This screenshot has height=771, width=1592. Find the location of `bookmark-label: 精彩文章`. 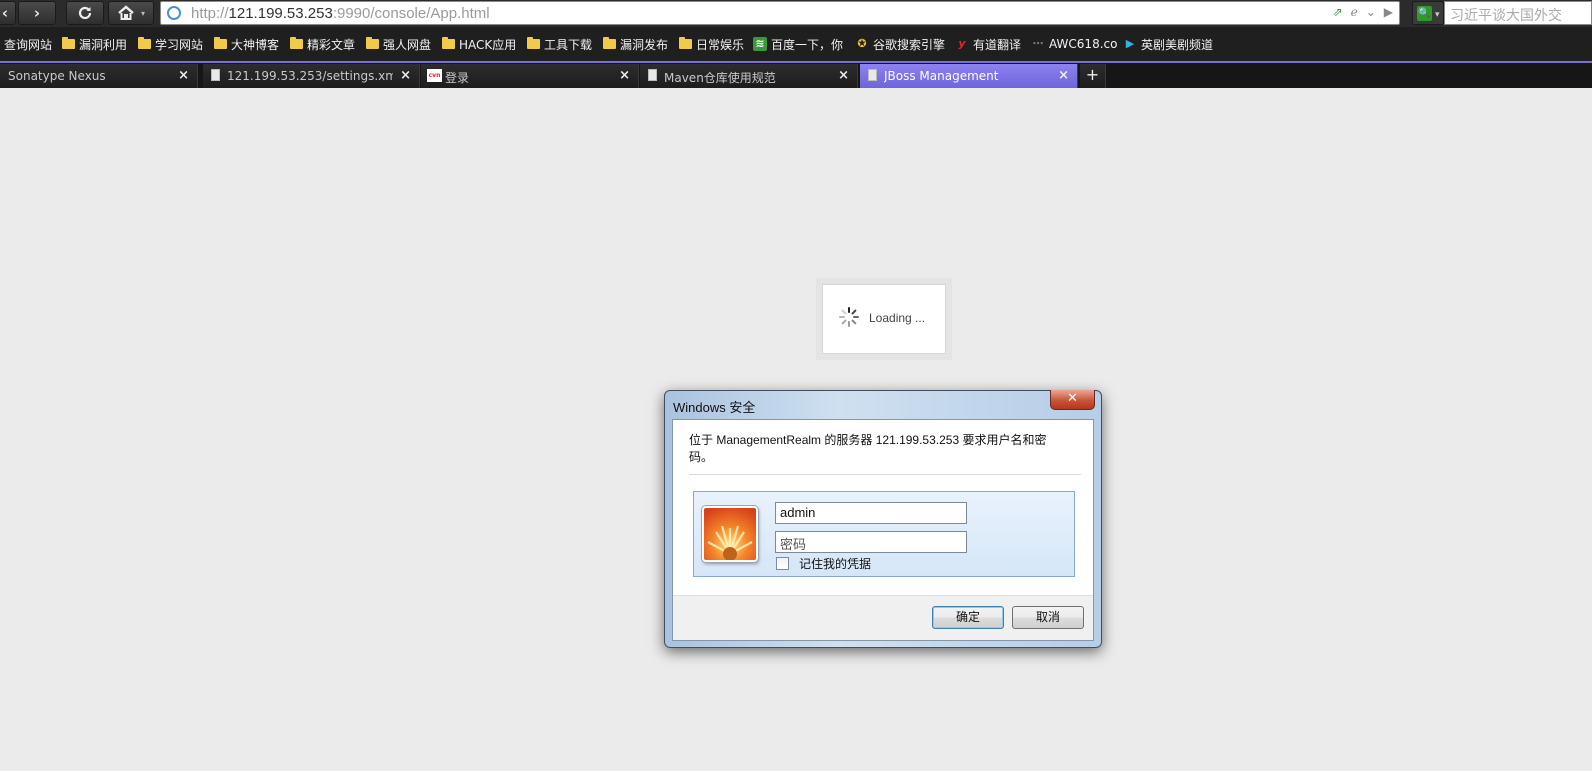

bookmark-label: 精彩文章 is located at coordinates (331, 44).